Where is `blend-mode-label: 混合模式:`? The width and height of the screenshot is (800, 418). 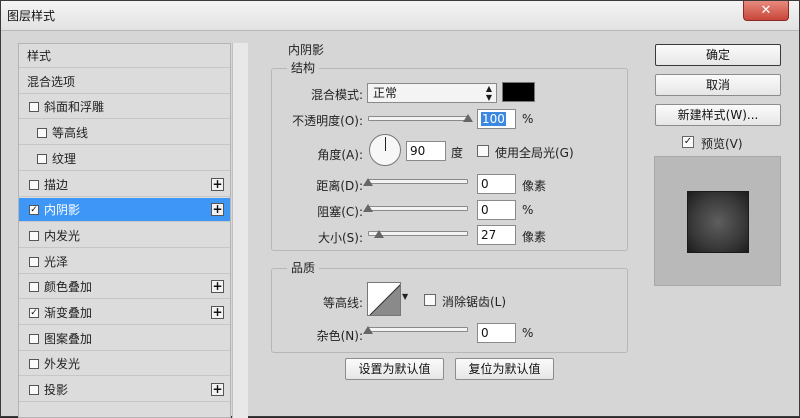
blend-mode-label: 混合模式: is located at coordinates (336, 95).